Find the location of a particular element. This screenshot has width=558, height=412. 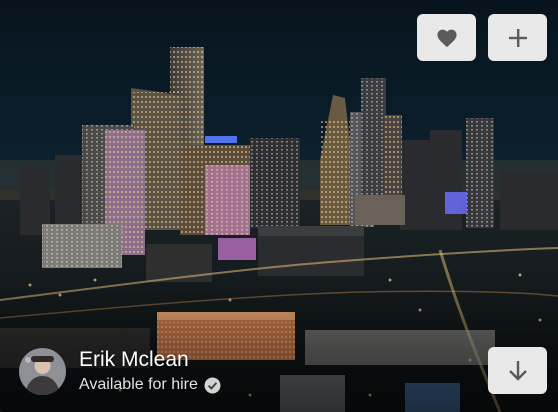

avatar is located at coordinates (42, 371).